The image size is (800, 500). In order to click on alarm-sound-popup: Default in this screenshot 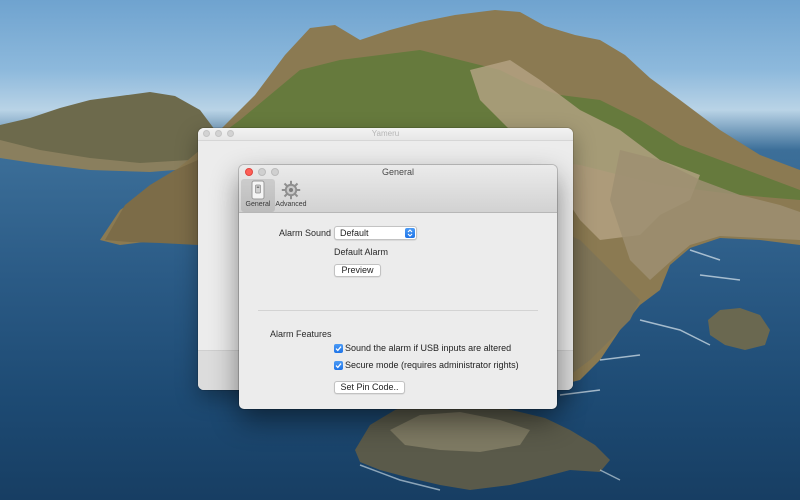, I will do `click(375, 233)`.